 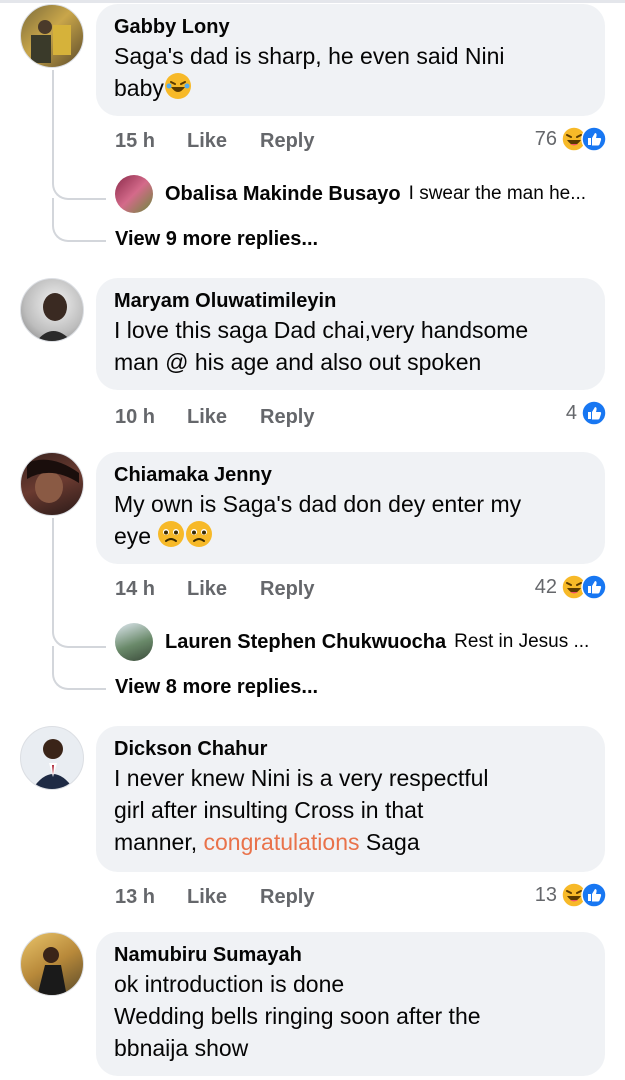 I want to click on comment-text-line: girl after insulting Cross in that, so click(x=269, y=810).